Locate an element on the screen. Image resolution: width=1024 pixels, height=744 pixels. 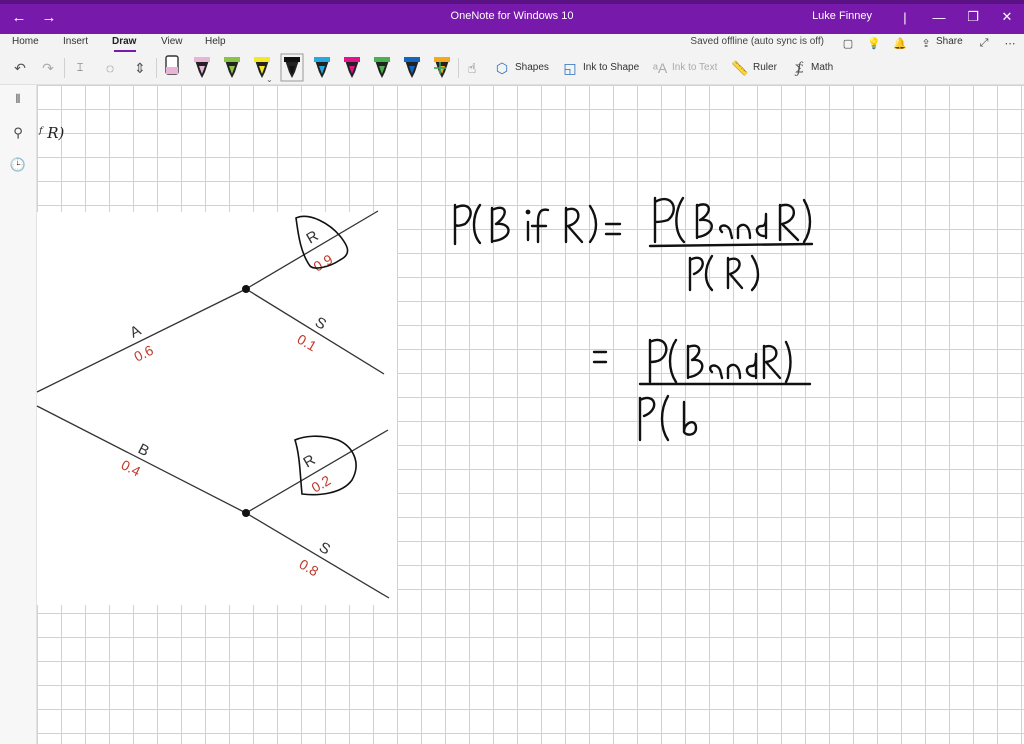
branch-br-label: R is located at coordinates (310, 461).